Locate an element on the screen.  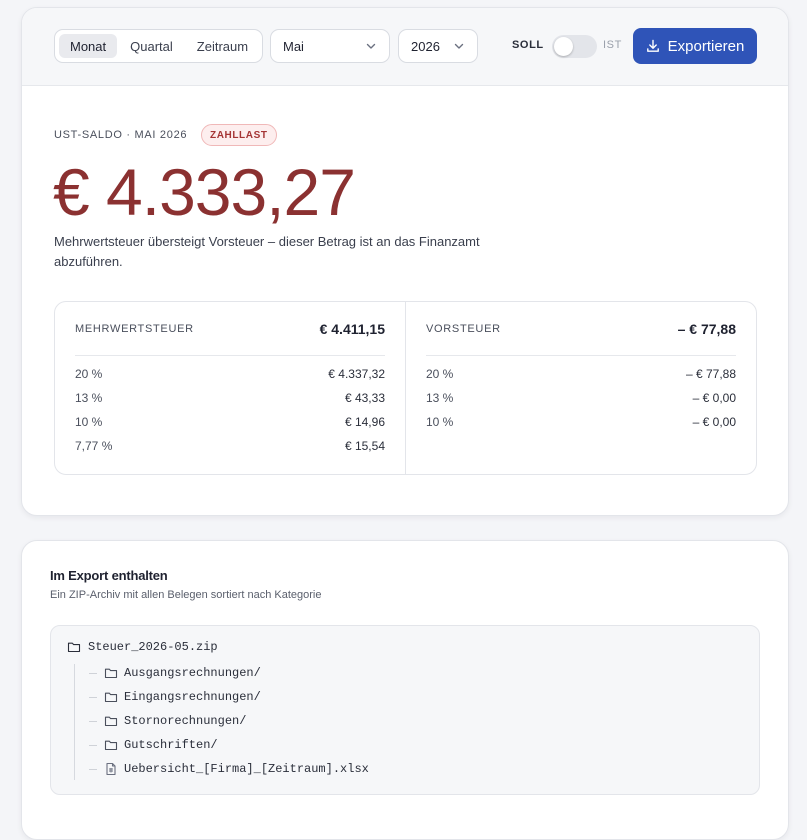
tree-item-label: Eingangsrechnungen/ is located at coordinates (192, 697).